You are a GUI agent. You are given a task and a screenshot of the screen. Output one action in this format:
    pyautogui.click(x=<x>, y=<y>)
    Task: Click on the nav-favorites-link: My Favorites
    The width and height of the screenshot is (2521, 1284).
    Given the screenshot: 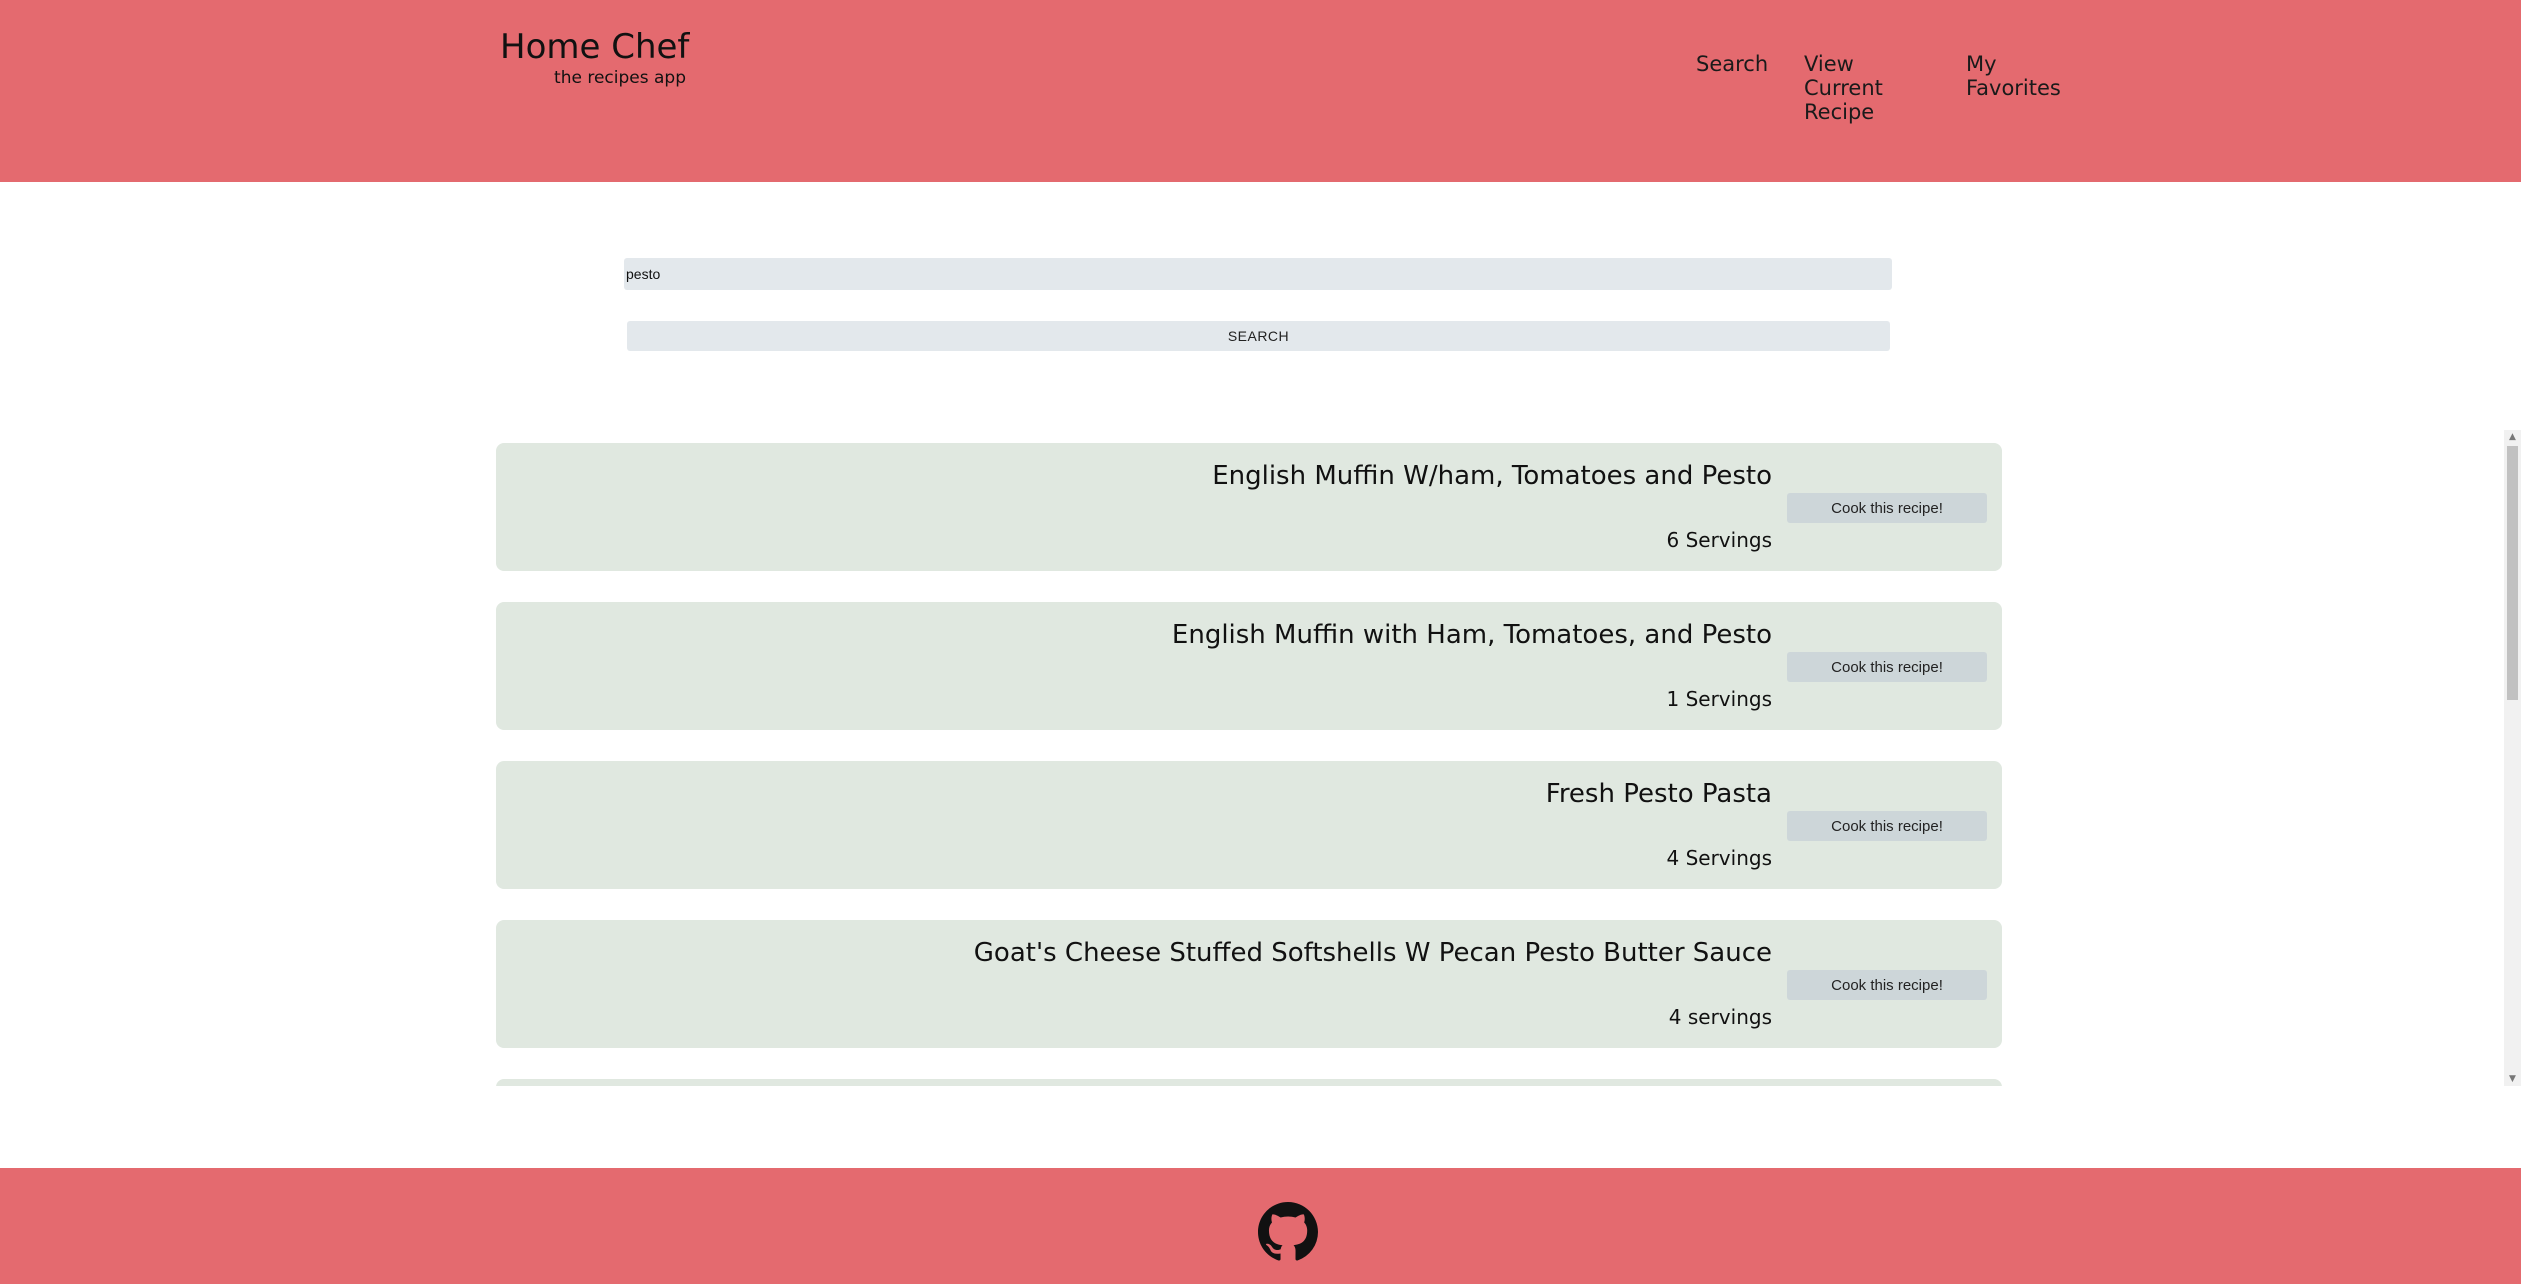 What is the action you would take?
    pyautogui.click(x=2026, y=76)
    